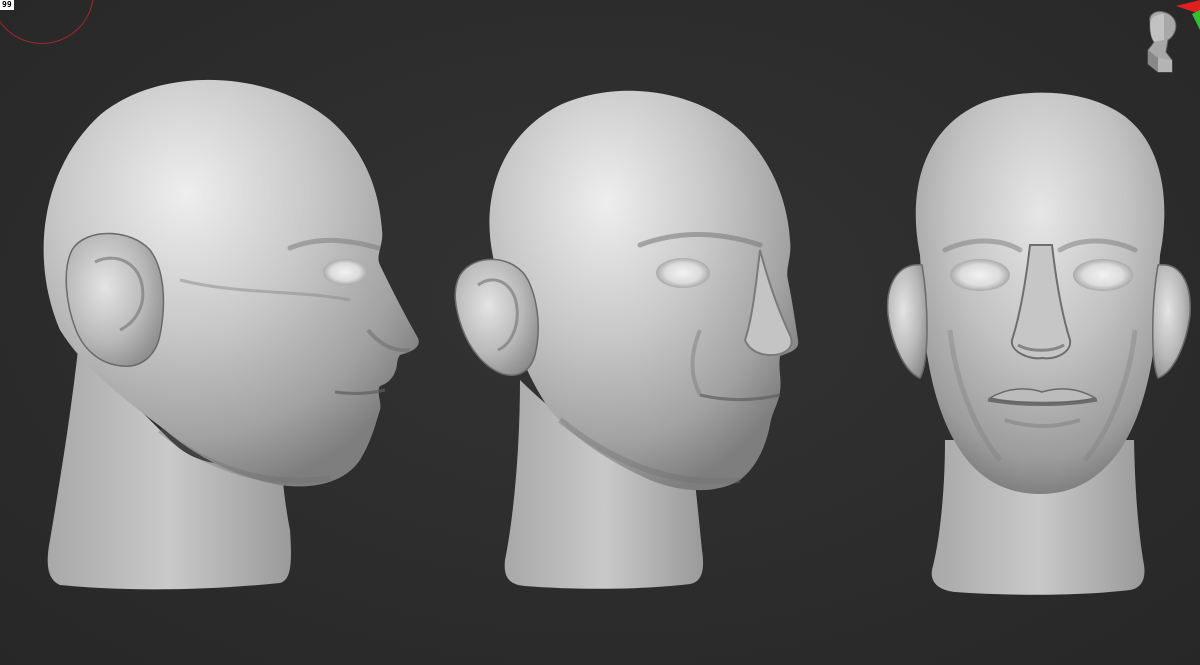 The height and width of the screenshot is (665, 1200). What do you see at coordinates (1162, 42) in the screenshot?
I see `head-orientation-icon` at bounding box center [1162, 42].